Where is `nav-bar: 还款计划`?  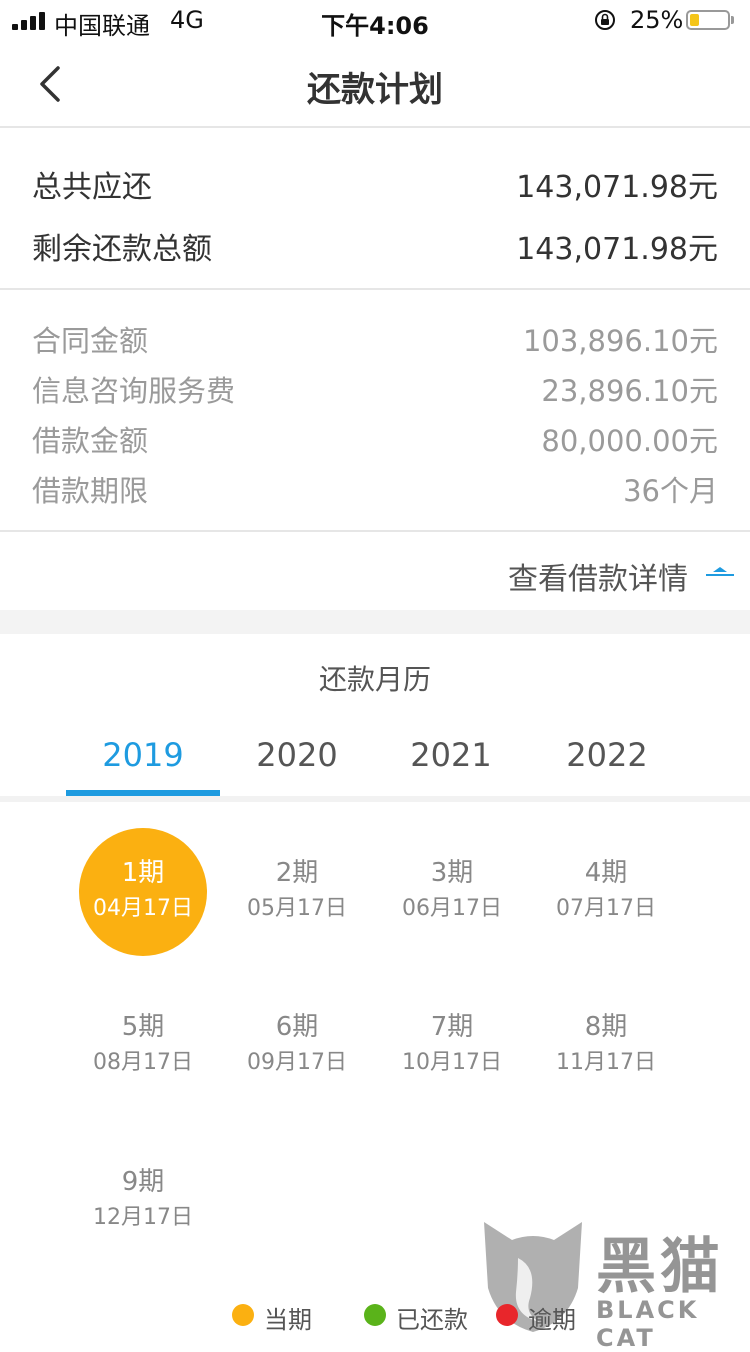
nav-bar: 还款计划 is located at coordinates (375, 84).